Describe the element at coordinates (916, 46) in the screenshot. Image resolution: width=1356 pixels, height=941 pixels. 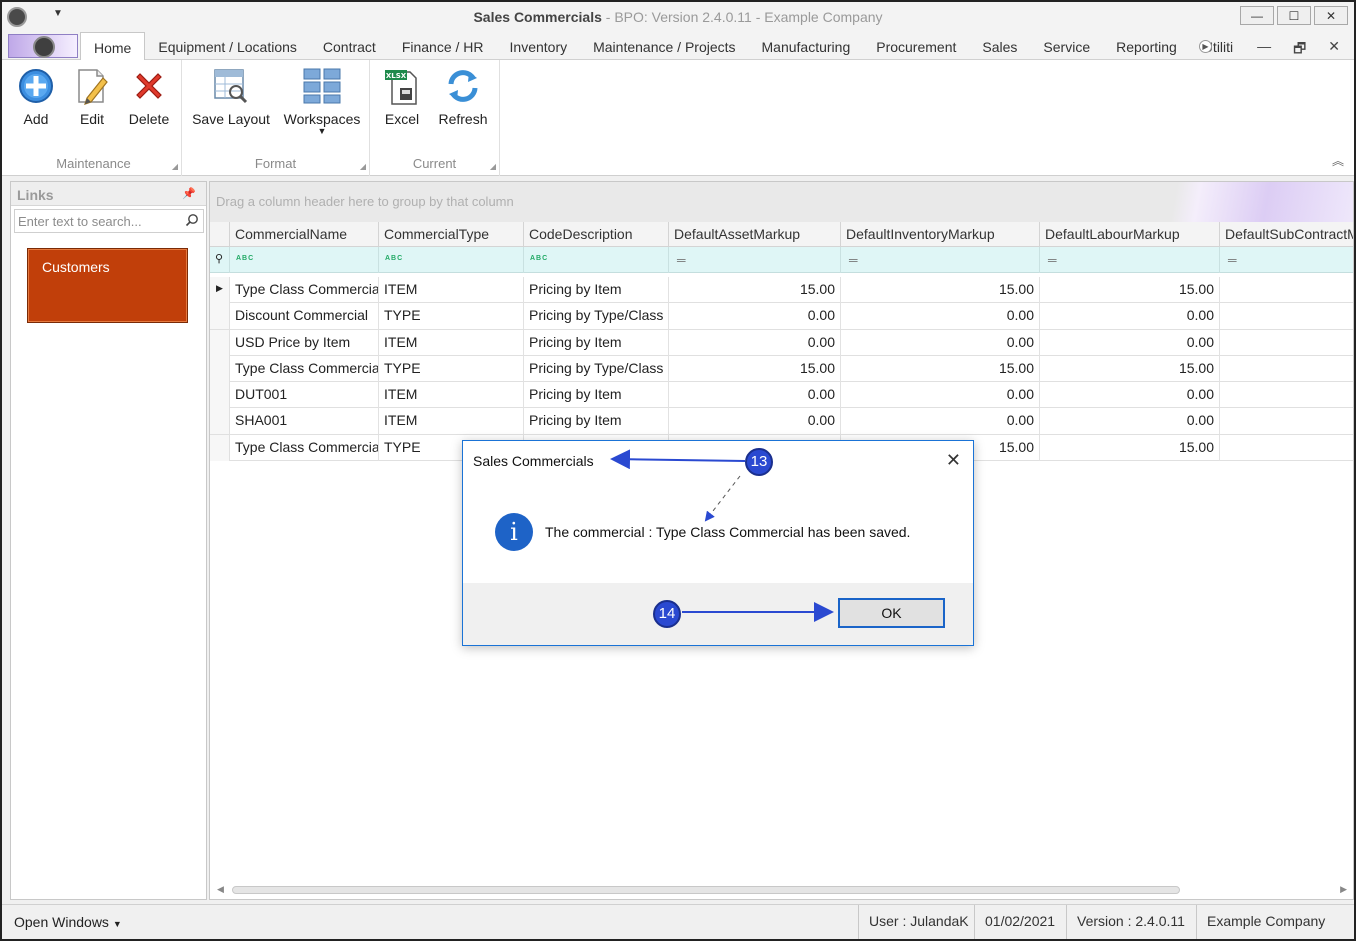
I see `tab-procurement: Procurement` at that location.